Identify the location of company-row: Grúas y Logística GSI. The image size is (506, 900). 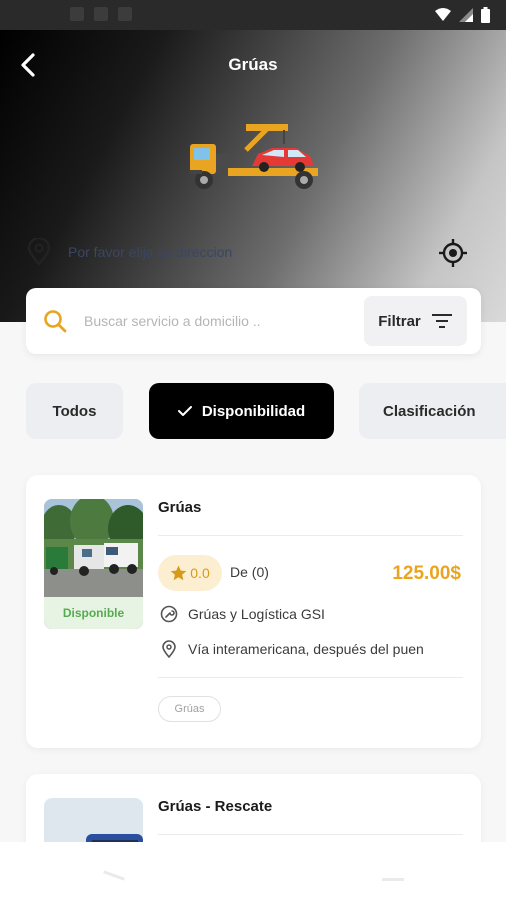
(312, 614).